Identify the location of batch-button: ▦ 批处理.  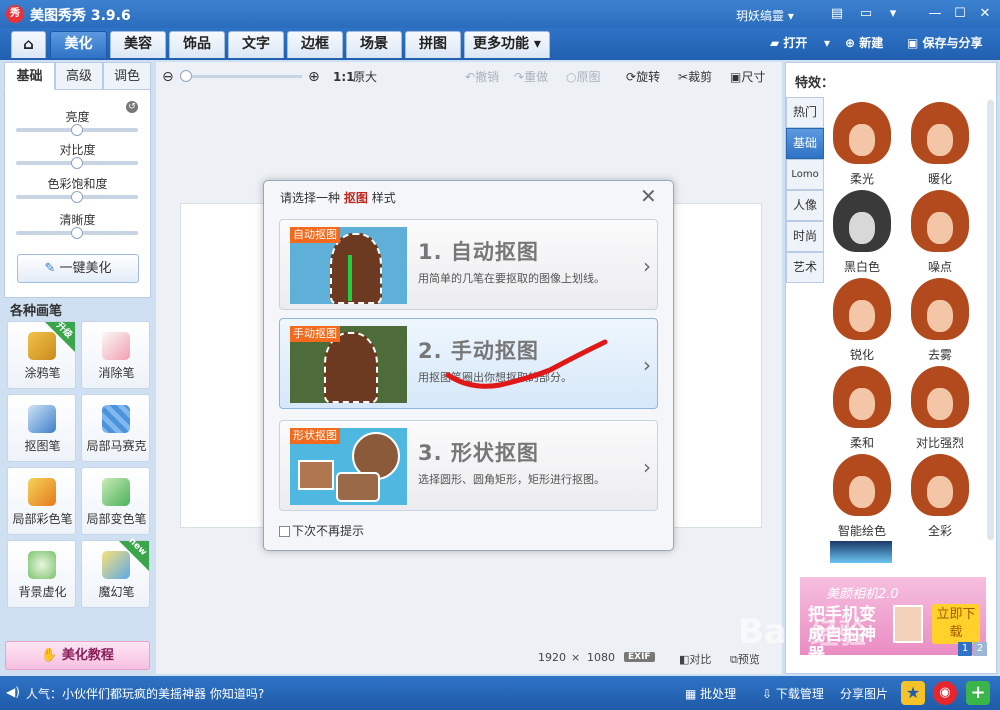
(710, 693).